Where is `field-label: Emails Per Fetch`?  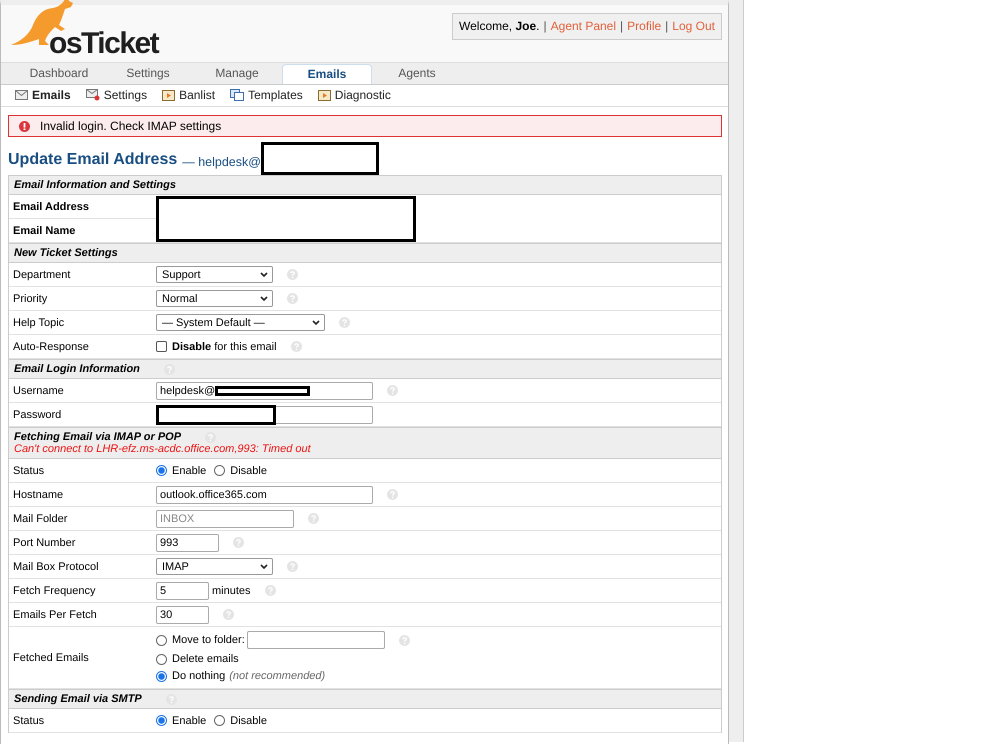
field-label: Emails Per Fetch is located at coordinates (82, 615).